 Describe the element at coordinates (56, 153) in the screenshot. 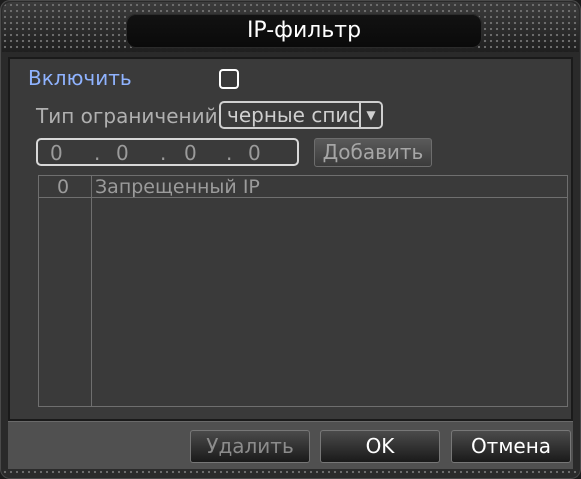

I see `ip-segment-1: 0` at that location.